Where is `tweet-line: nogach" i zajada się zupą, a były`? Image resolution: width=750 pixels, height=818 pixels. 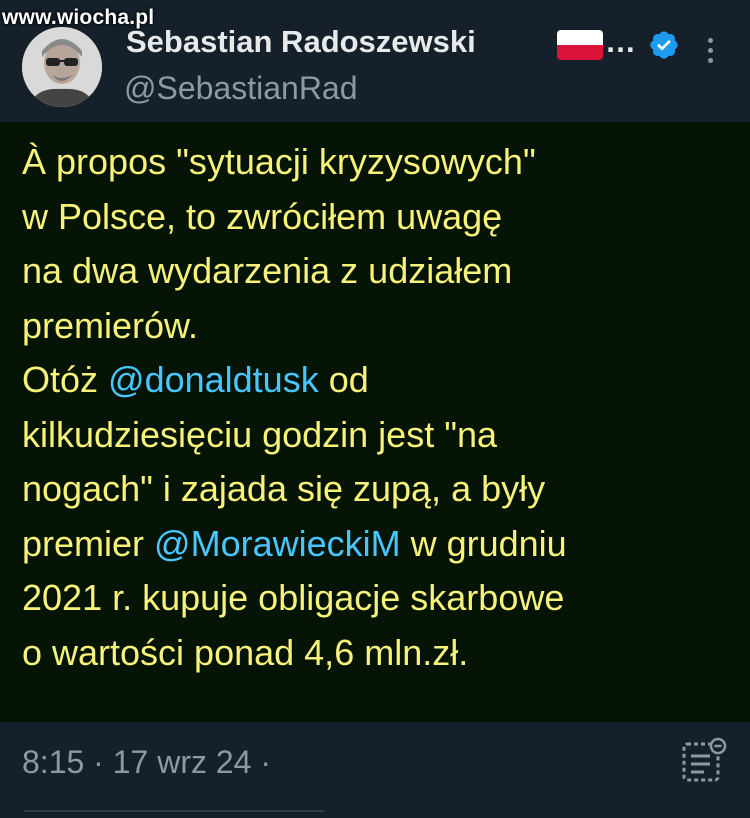
tweet-line: nogach" i zajada się zupą, a były is located at coordinates (382, 489).